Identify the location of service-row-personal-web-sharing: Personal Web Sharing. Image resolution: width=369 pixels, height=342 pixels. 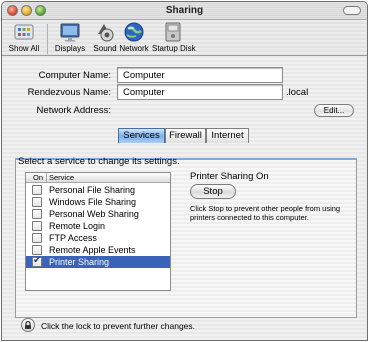
(98, 214).